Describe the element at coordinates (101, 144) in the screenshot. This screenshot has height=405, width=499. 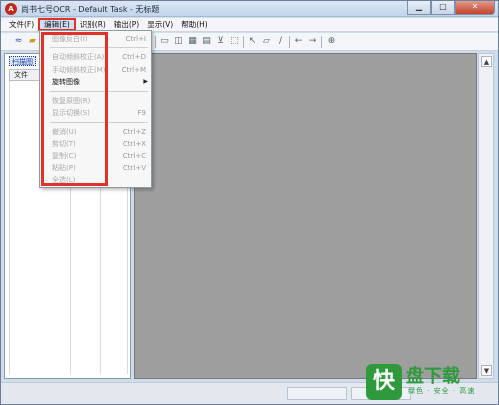
I see `menu-item-cut: 剪切(T) Ctrl+X` at that location.